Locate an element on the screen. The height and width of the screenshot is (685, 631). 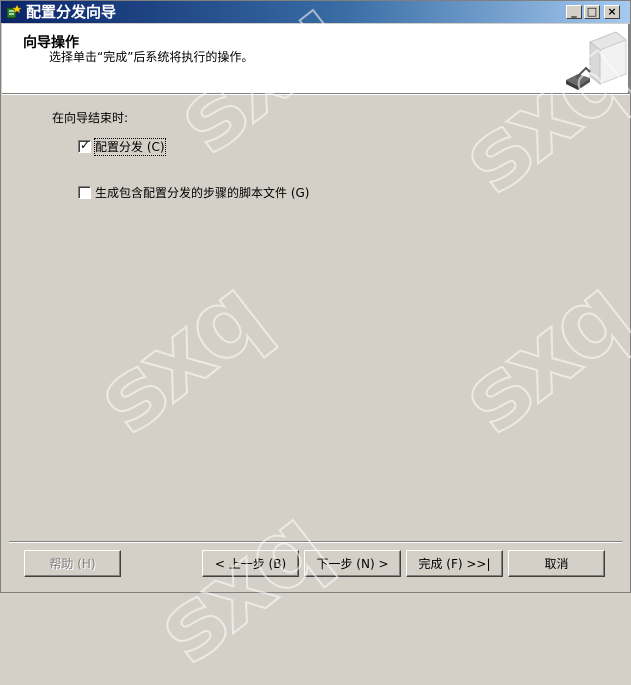
footer-divider is located at coordinates (315, 542).